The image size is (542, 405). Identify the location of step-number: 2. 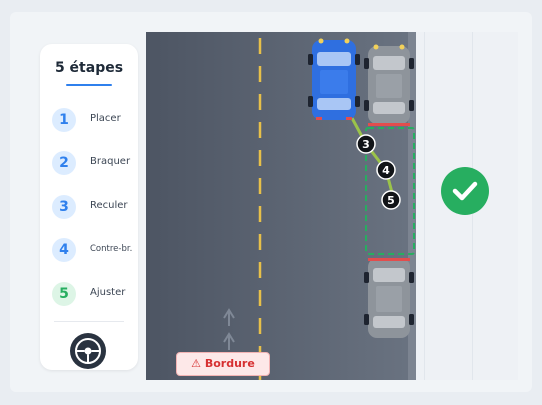
(64, 163).